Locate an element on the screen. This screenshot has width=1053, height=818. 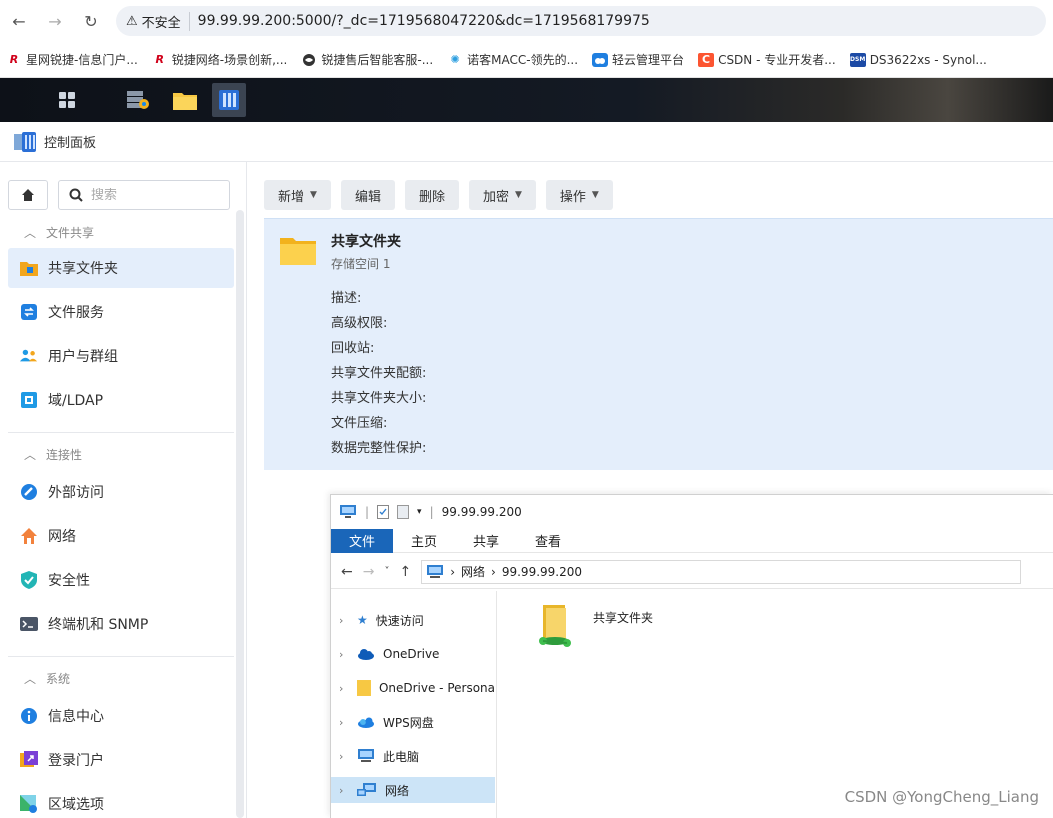
home-button is located at coordinates (28, 195).